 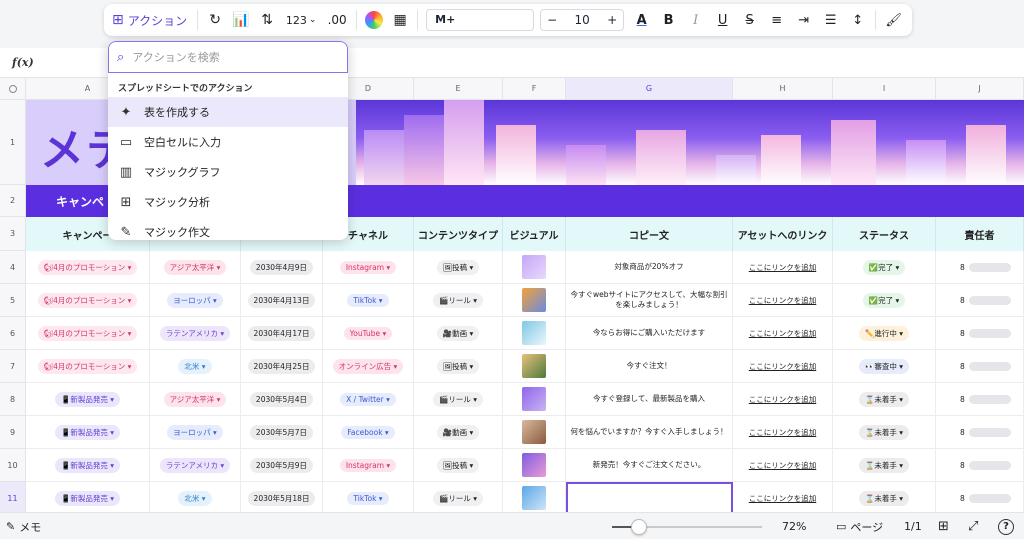 What do you see at coordinates (281, 333) in the screenshot?
I see `date-tag: 2030年4月17日` at bounding box center [281, 333].